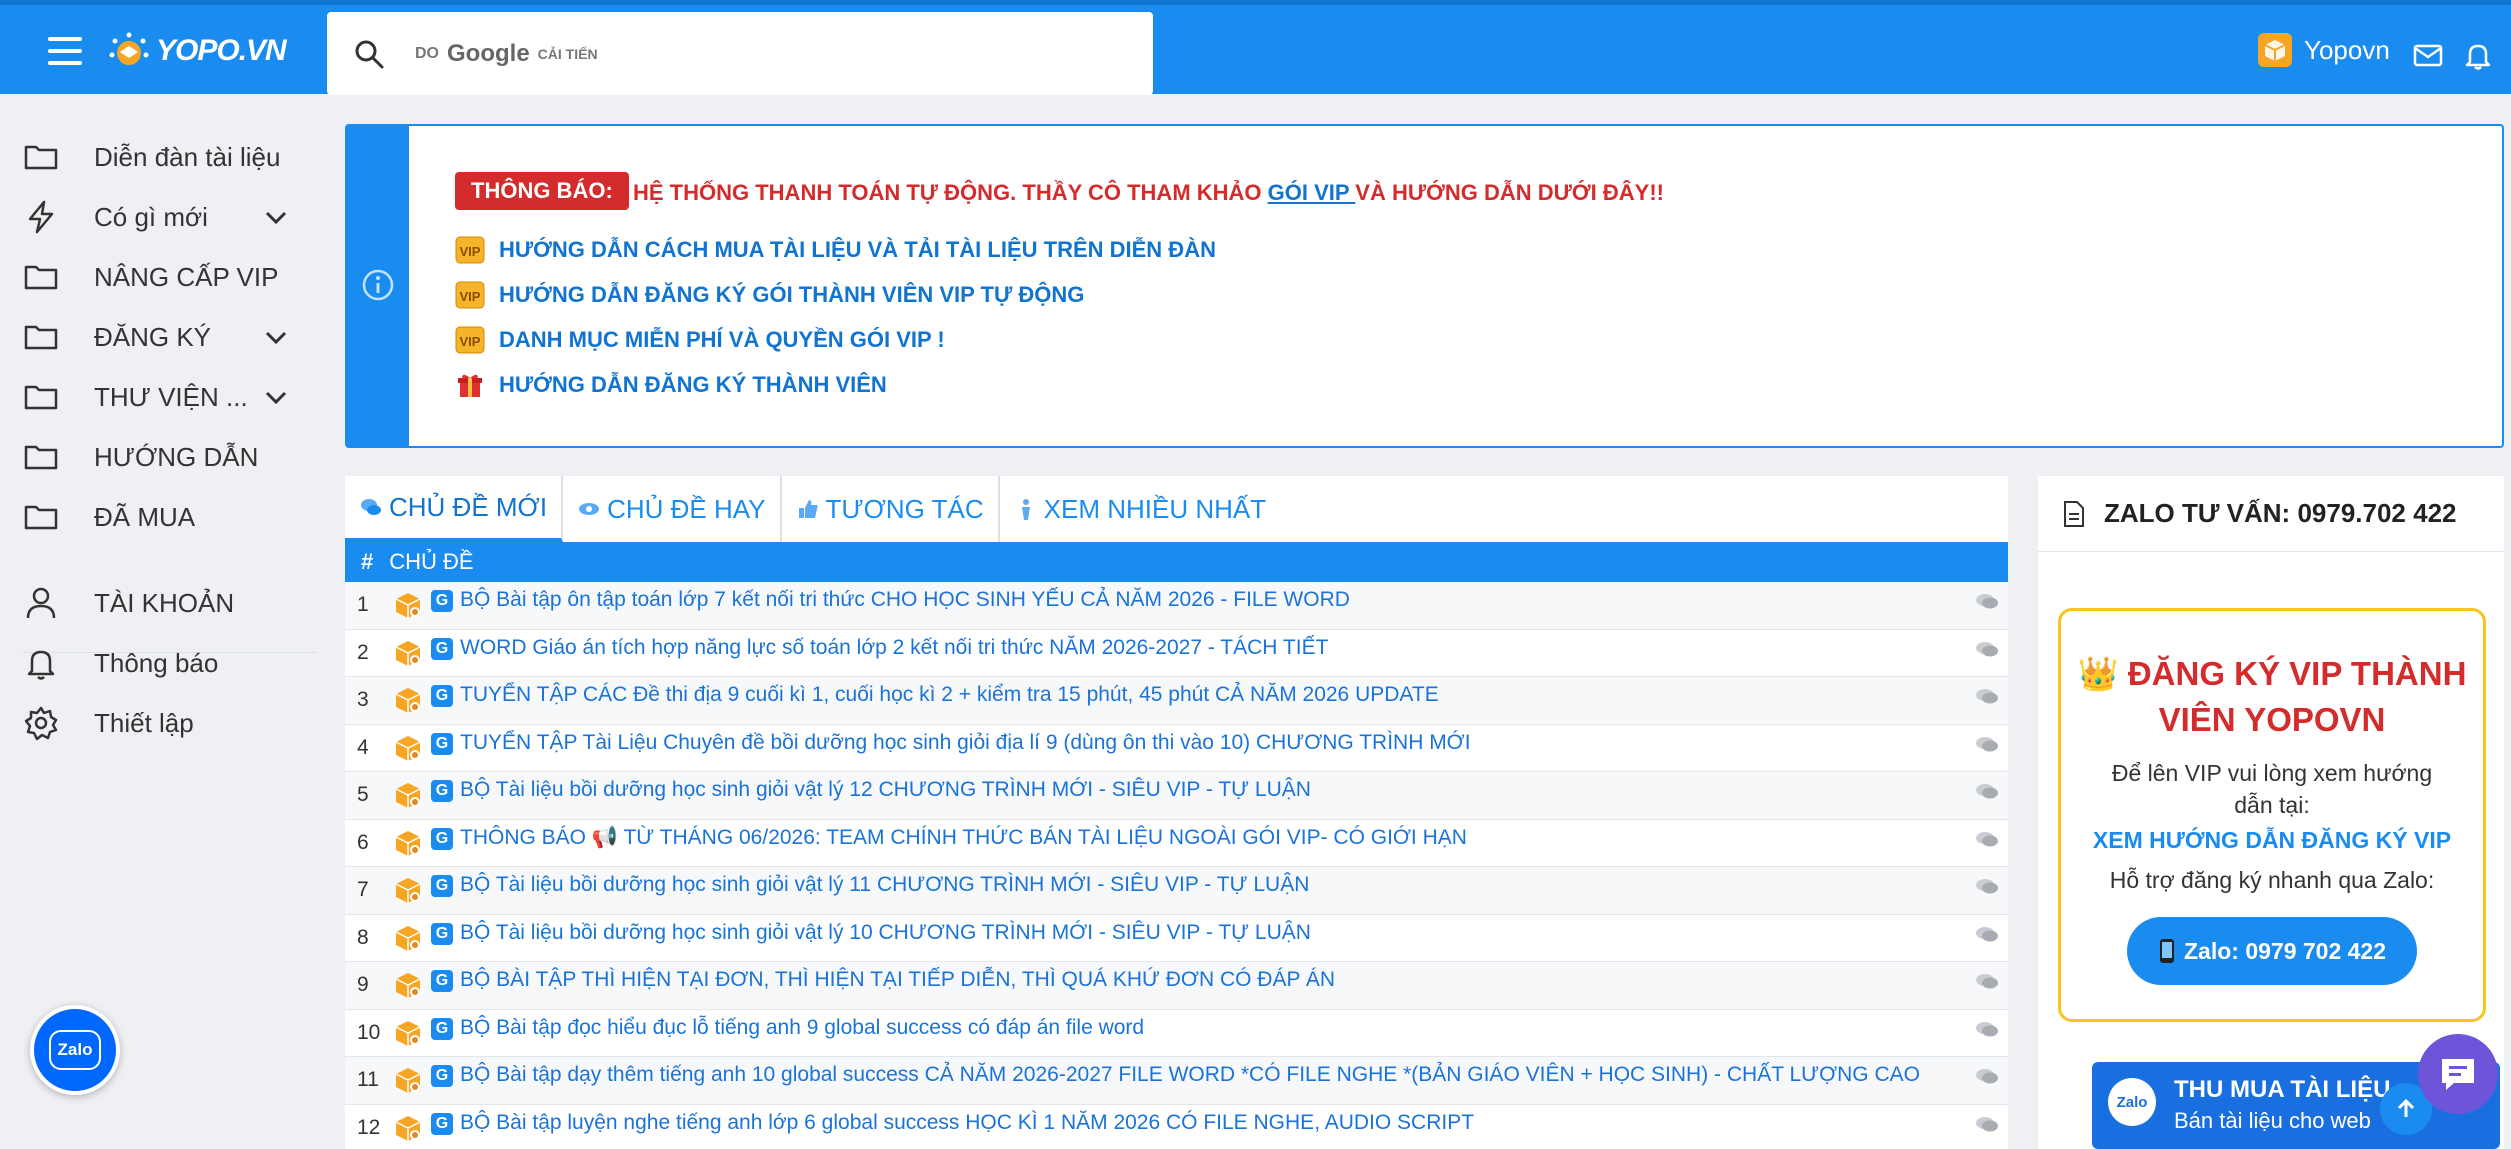  What do you see at coordinates (672, 509) in the screenshot?
I see `tab-hot-threads: CHỦ ĐỀ HAY` at bounding box center [672, 509].